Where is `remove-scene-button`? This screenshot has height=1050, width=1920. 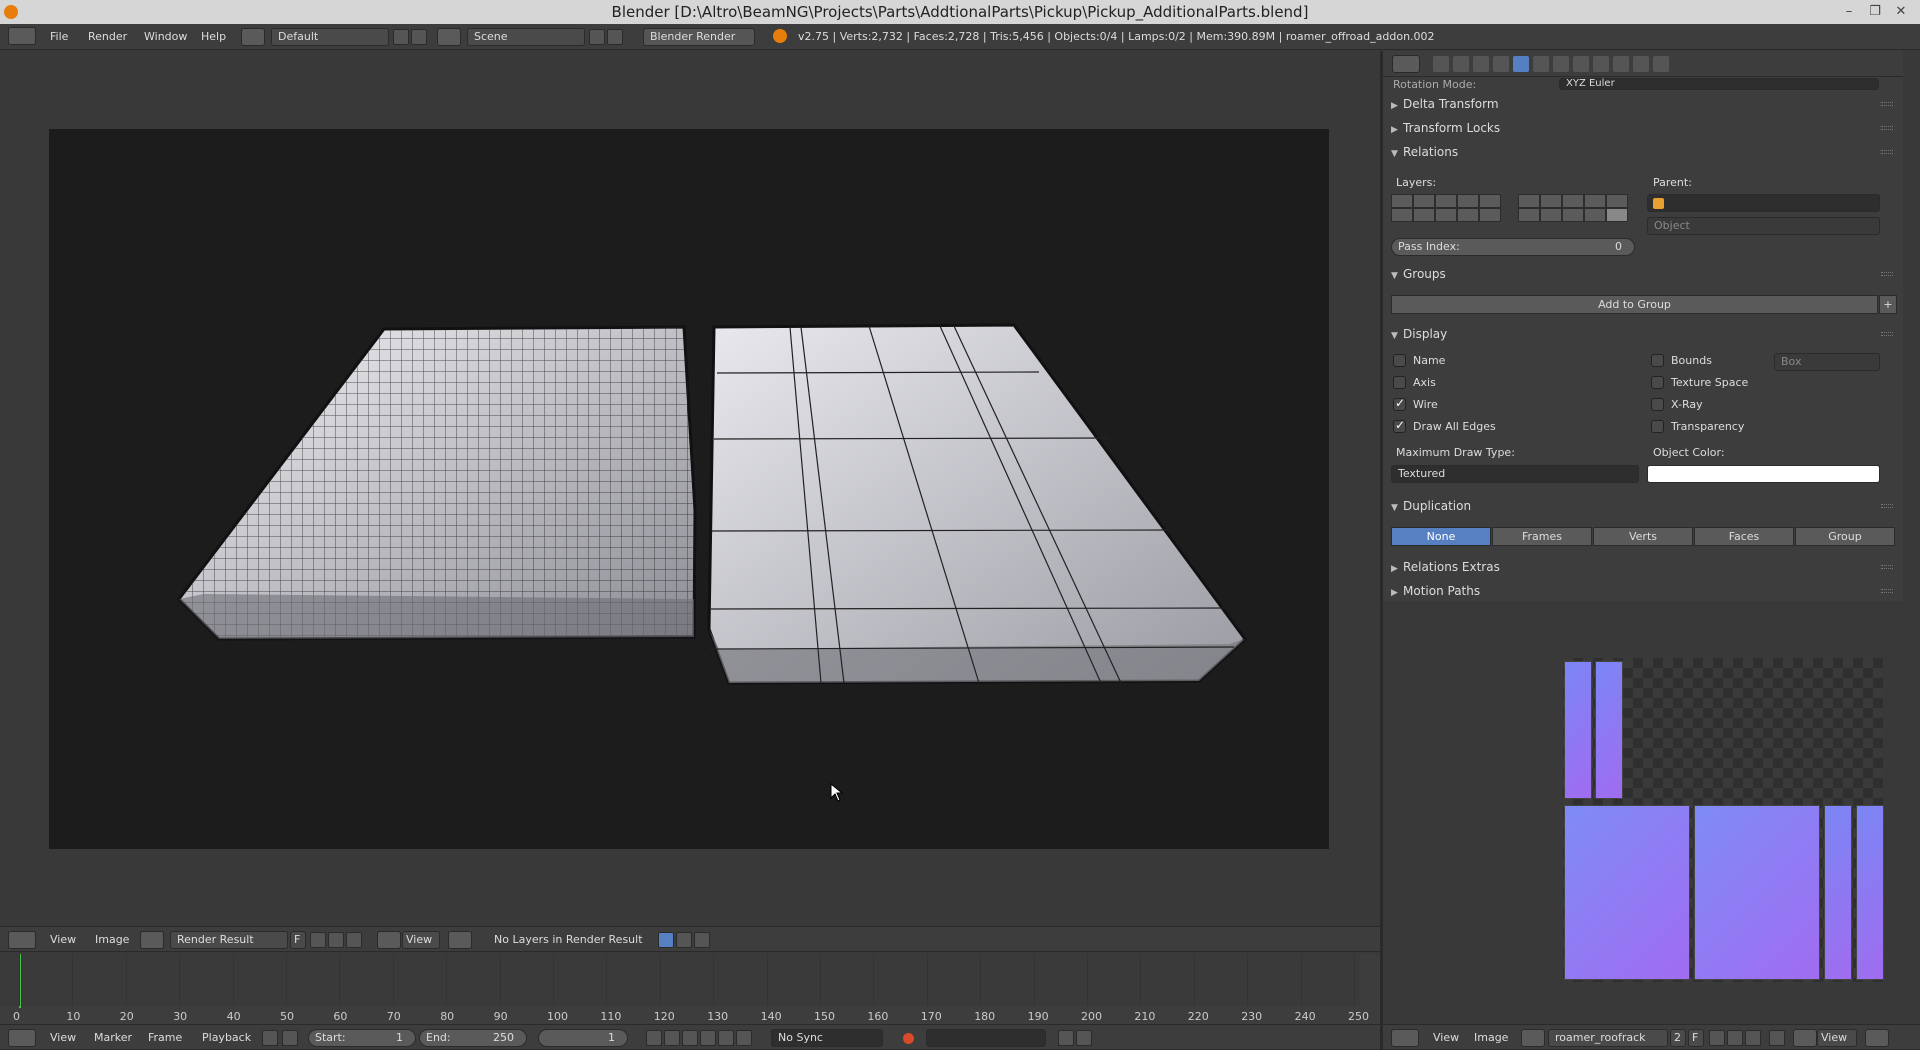 remove-scene-button is located at coordinates (615, 37).